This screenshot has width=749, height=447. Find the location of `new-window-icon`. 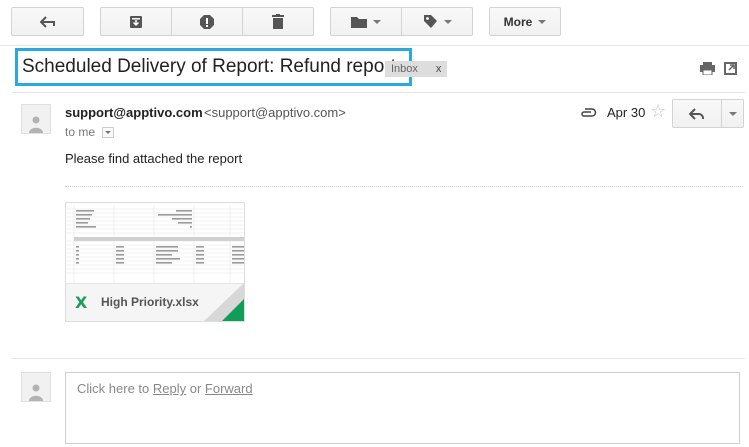

new-window-icon is located at coordinates (730, 68).